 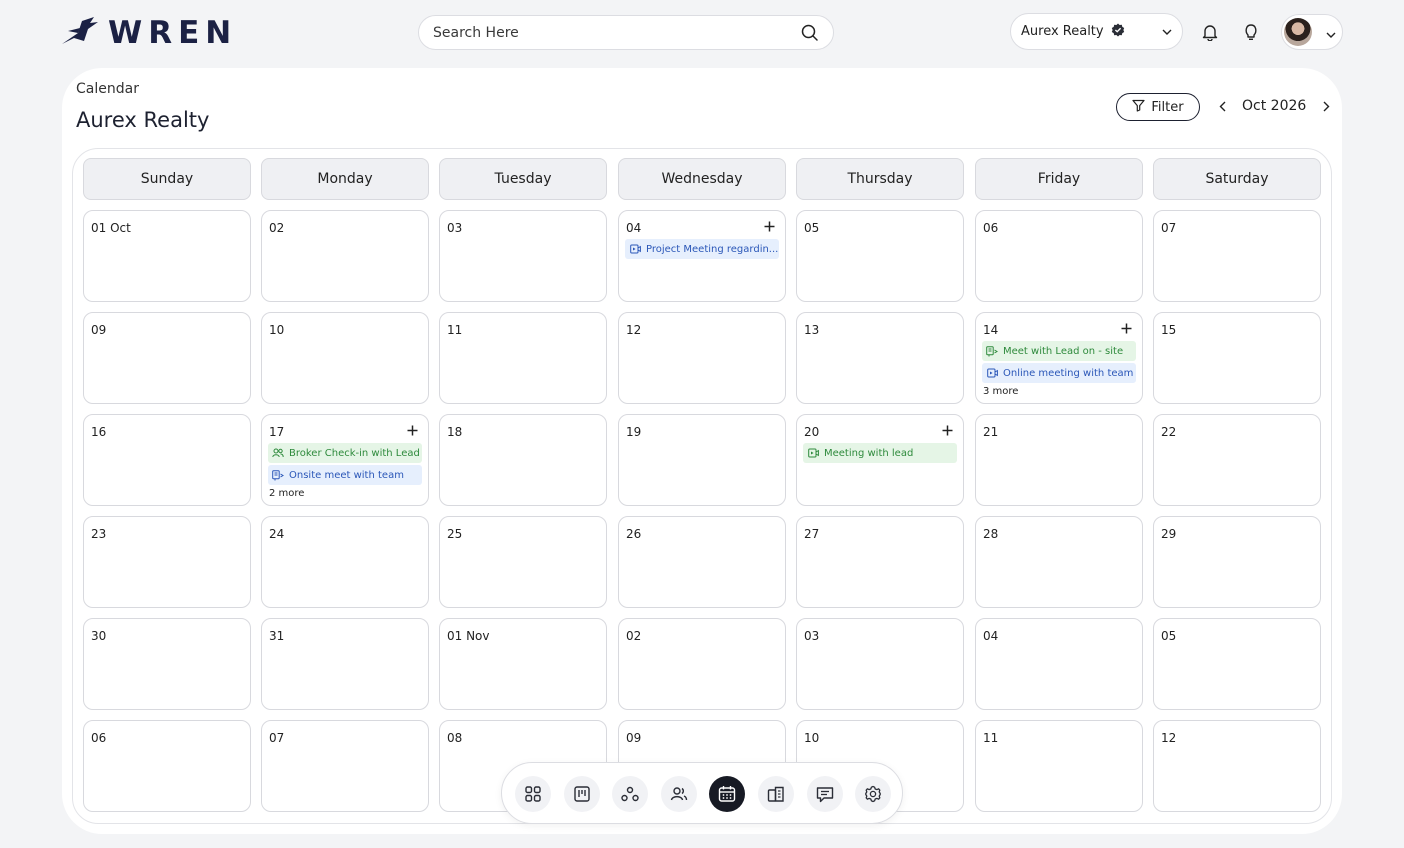 I want to click on user-menu, so click(x=1312, y=32).